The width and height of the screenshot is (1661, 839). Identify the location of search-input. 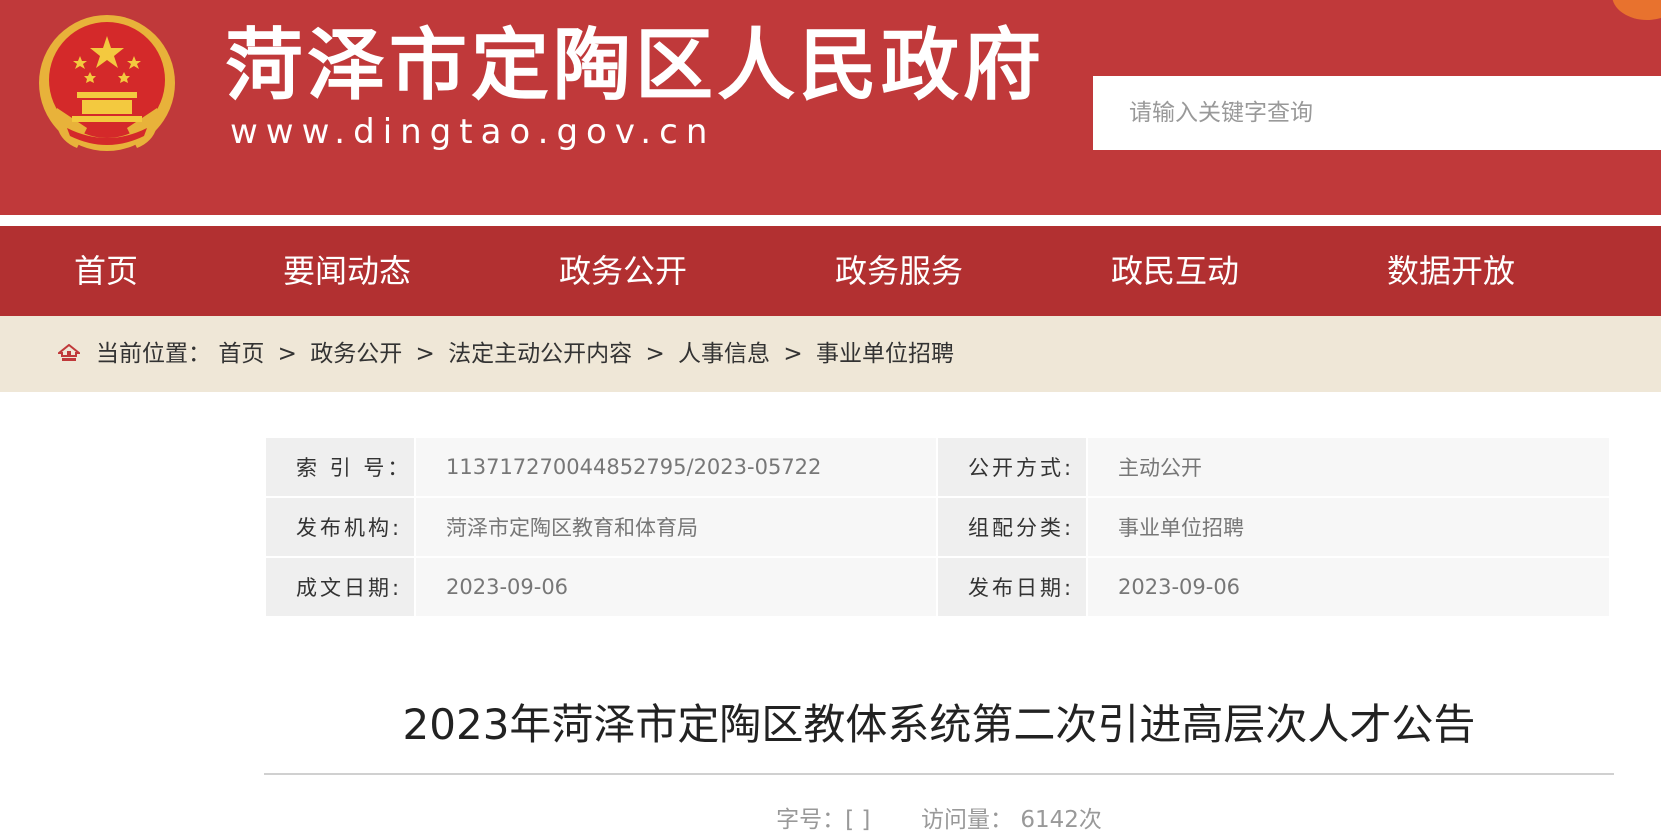
(1377, 113).